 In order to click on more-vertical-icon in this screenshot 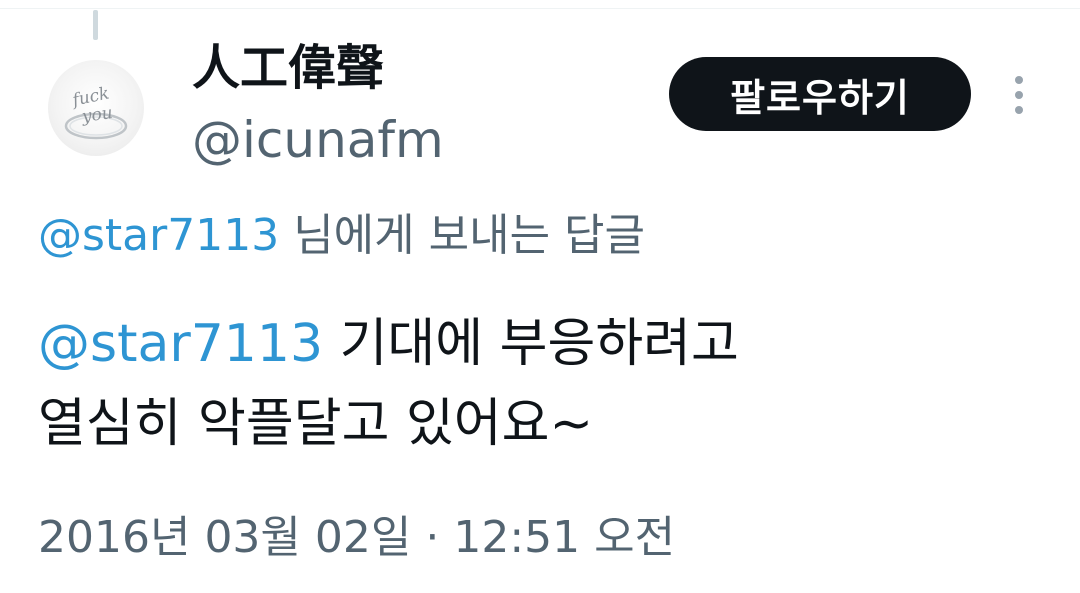, I will do `click(1019, 95)`.